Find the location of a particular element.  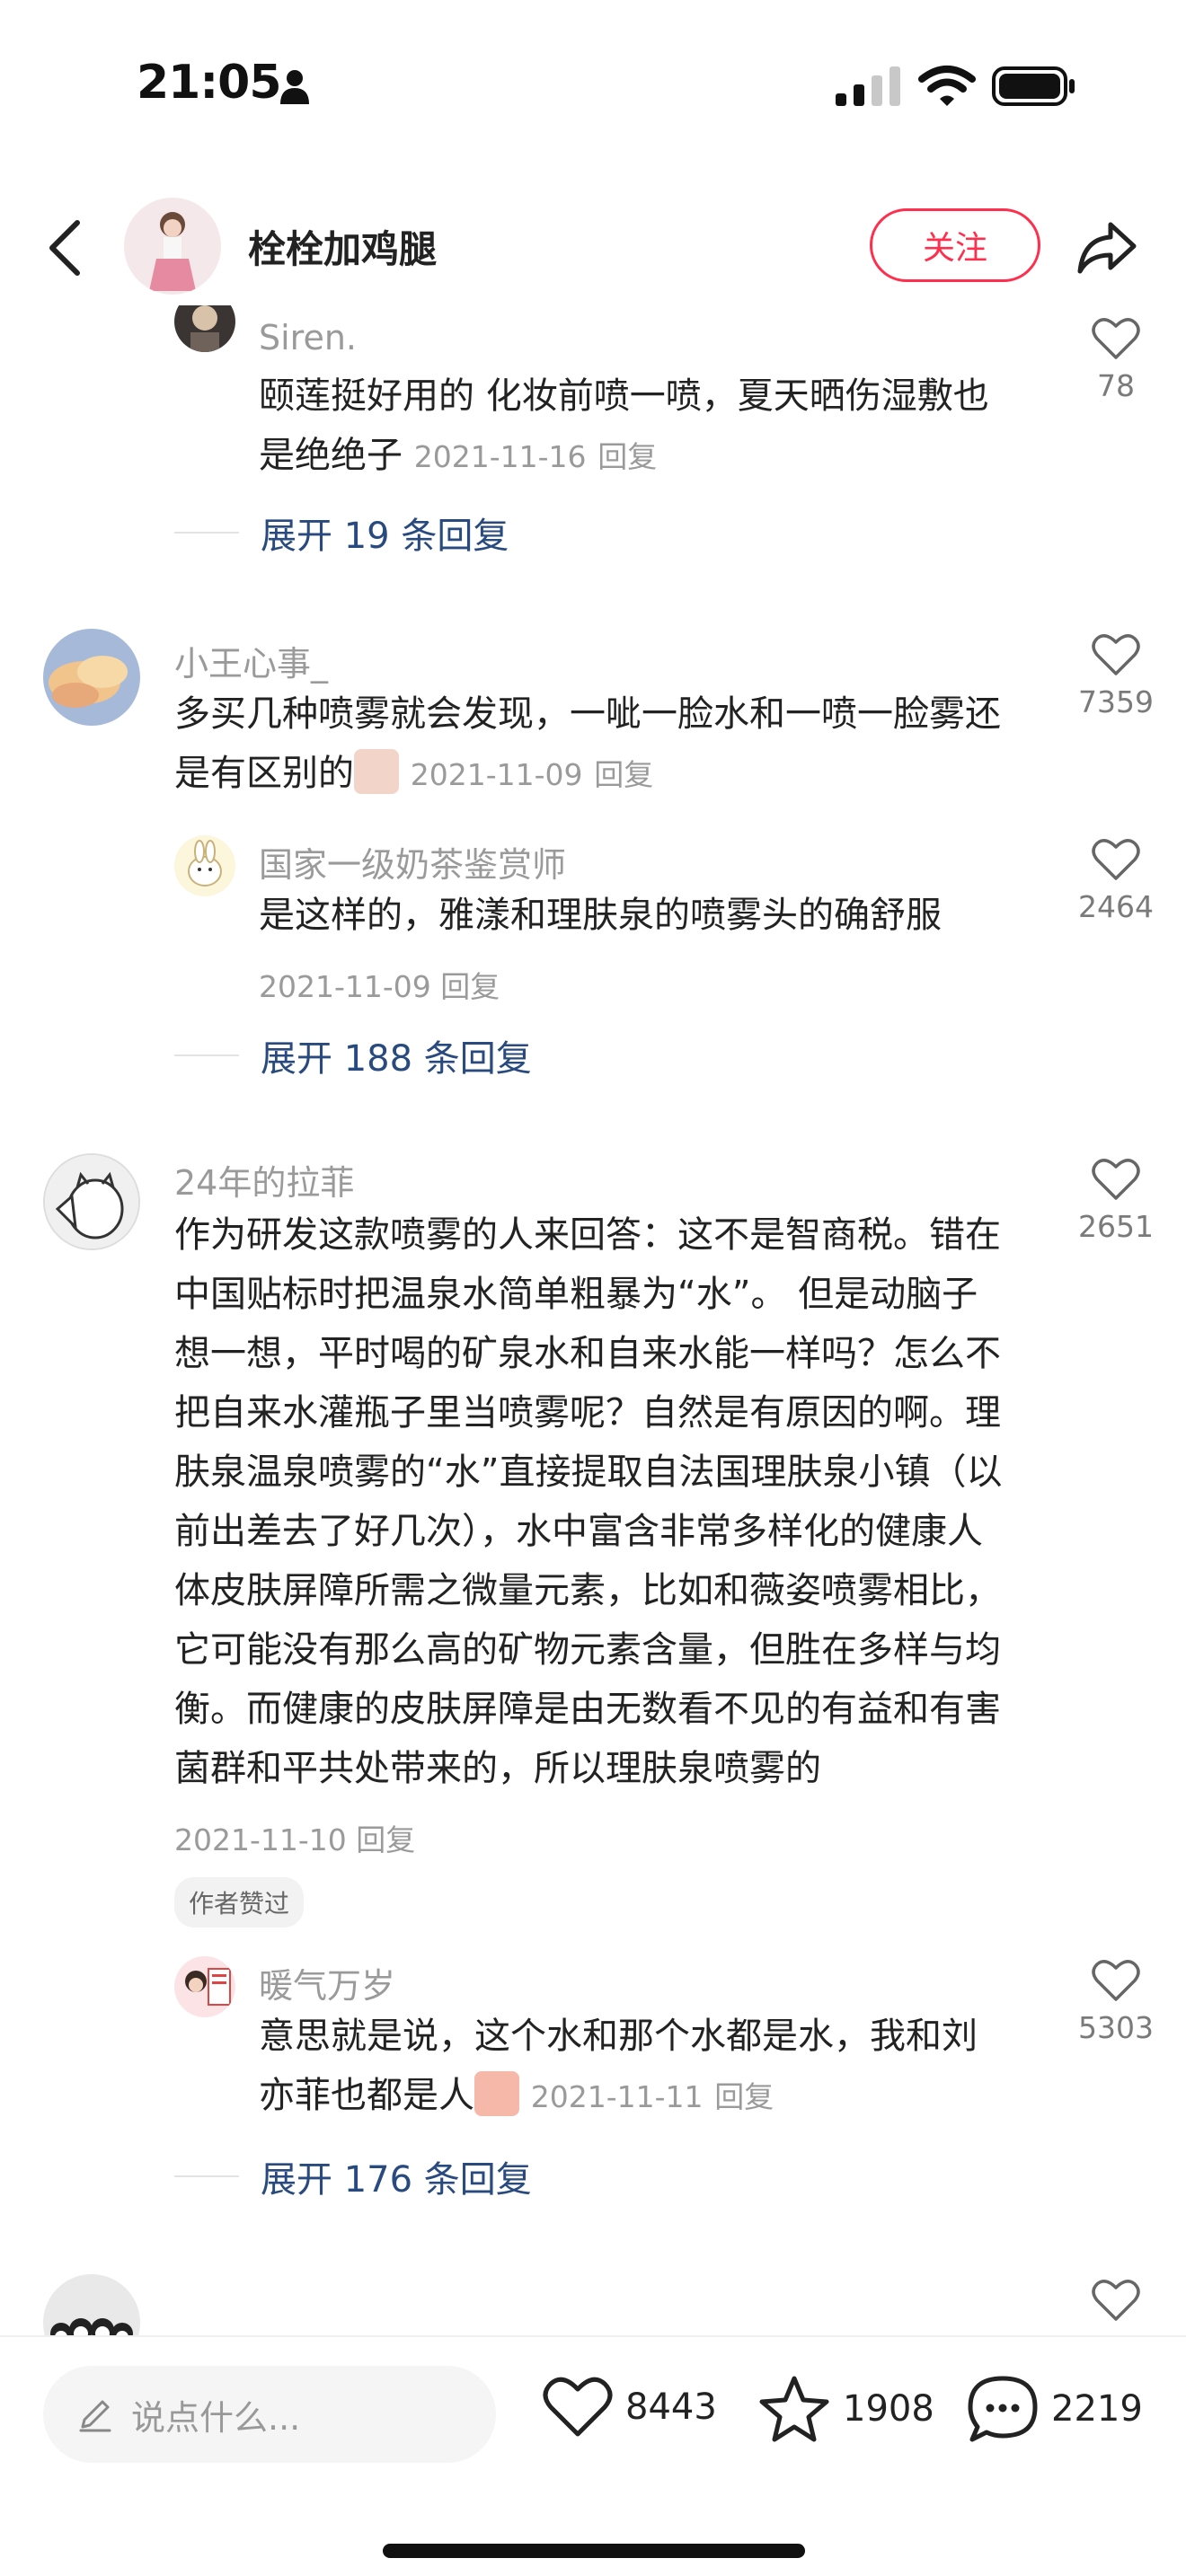

reply-username: 国家一级奶茶鉴赏师 is located at coordinates (412, 862).